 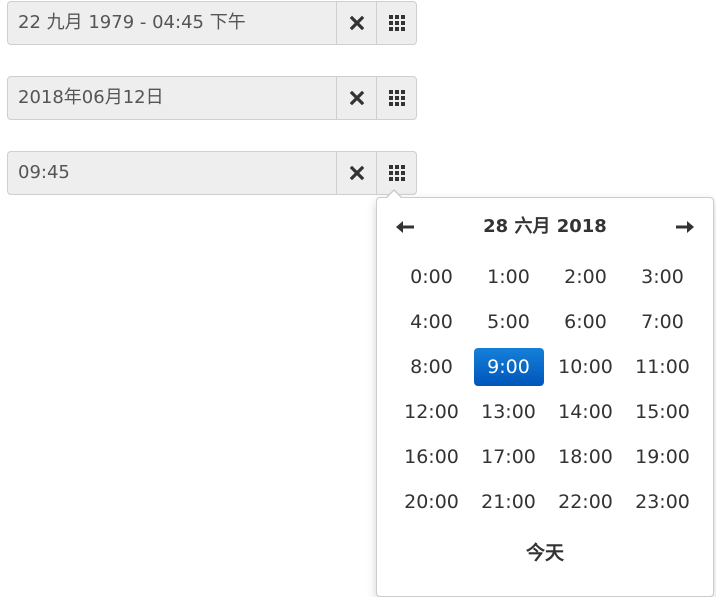 I want to click on hour-label: 3:00, so click(x=662, y=276).